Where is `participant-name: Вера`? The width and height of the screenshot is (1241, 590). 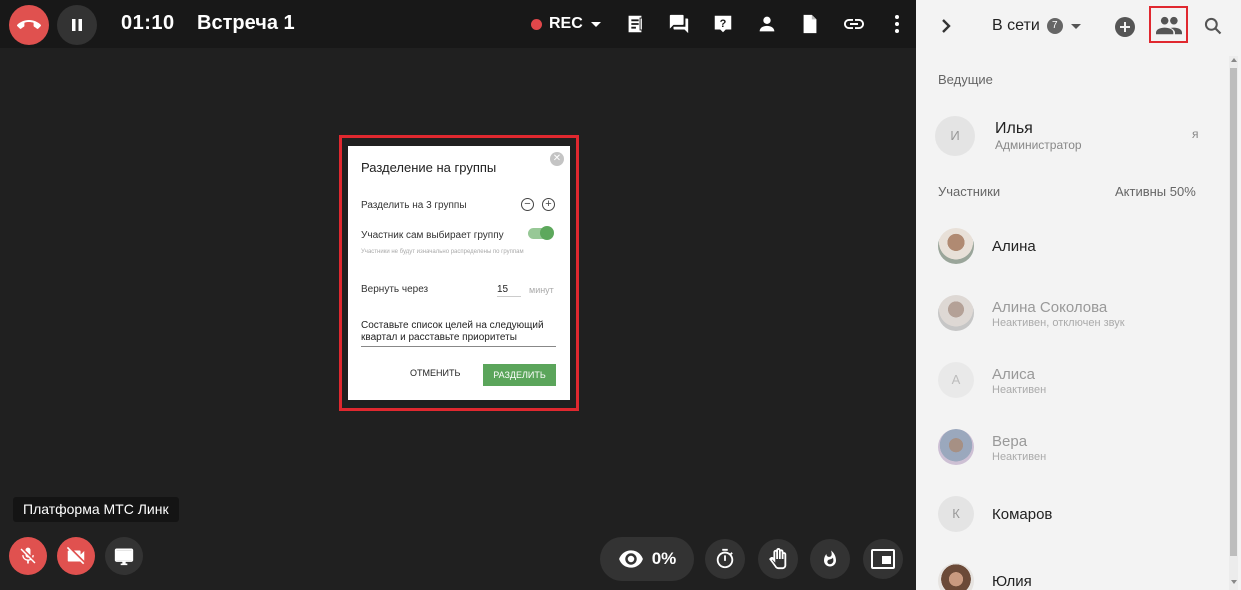
participant-name: Вера is located at coordinates (1010, 441).